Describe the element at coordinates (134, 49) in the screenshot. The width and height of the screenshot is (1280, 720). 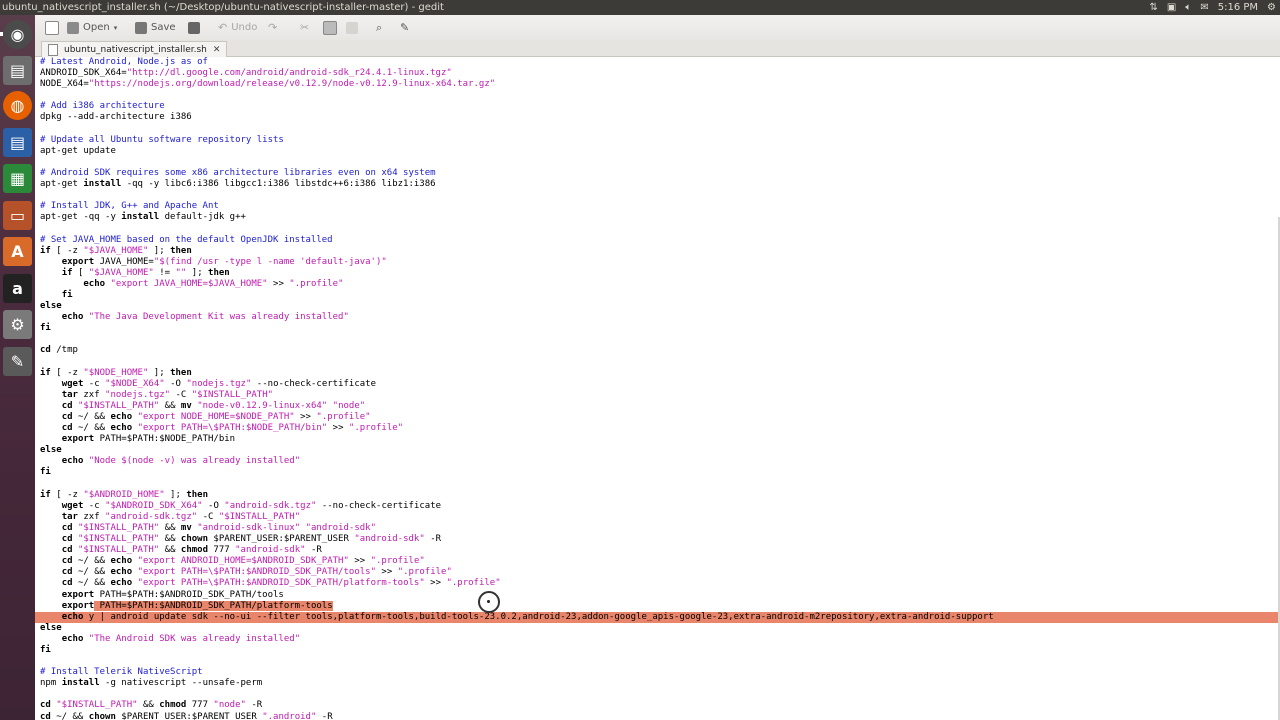
I see `tab-installer-script: ubuntu_nativescript_installer.sh ✕` at that location.